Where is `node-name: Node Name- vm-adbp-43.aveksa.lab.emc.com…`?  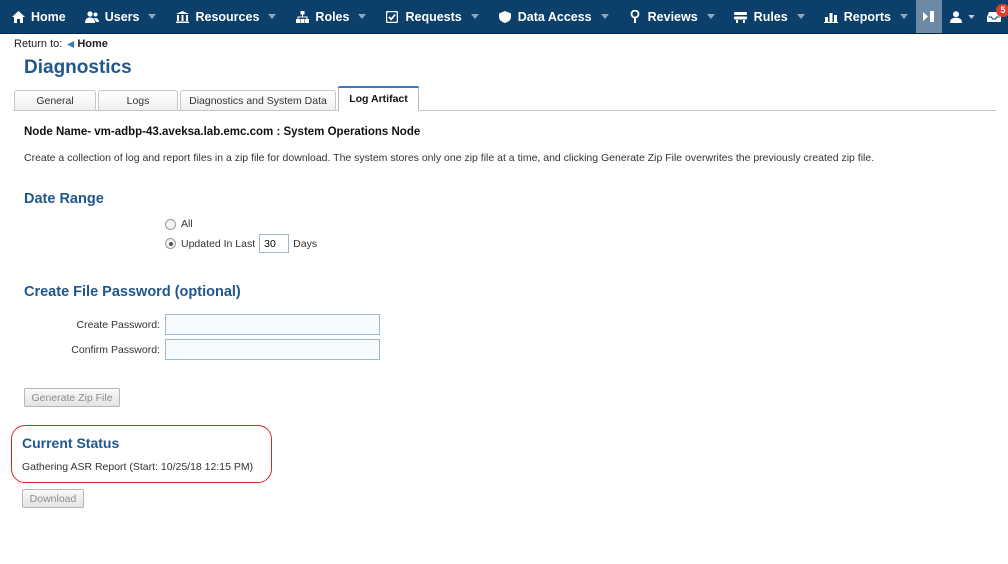
node-name: Node Name- vm-adbp-43.aveksa.lab.emc.com… is located at coordinates (222, 132).